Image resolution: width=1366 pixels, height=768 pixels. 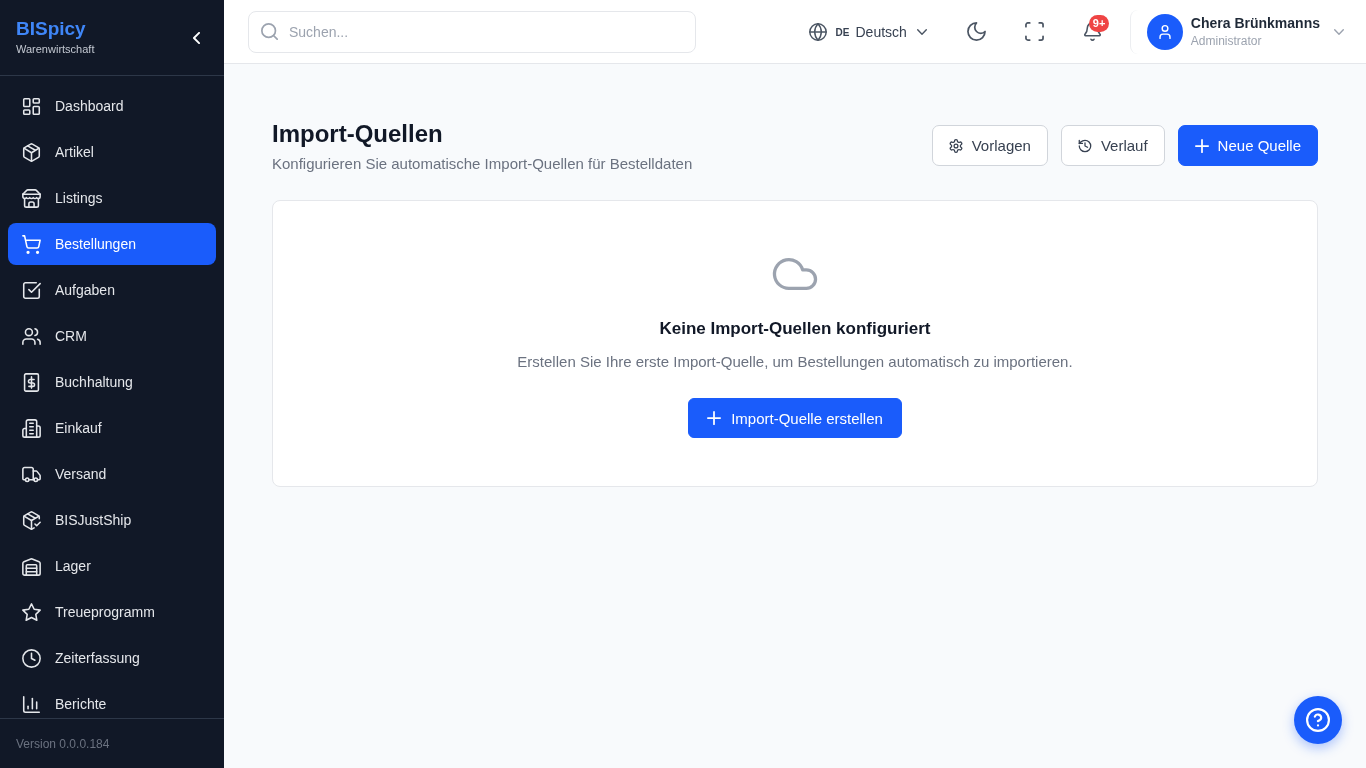 What do you see at coordinates (112, 658) in the screenshot?
I see `nav-item: Zeiterfassung` at bounding box center [112, 658].